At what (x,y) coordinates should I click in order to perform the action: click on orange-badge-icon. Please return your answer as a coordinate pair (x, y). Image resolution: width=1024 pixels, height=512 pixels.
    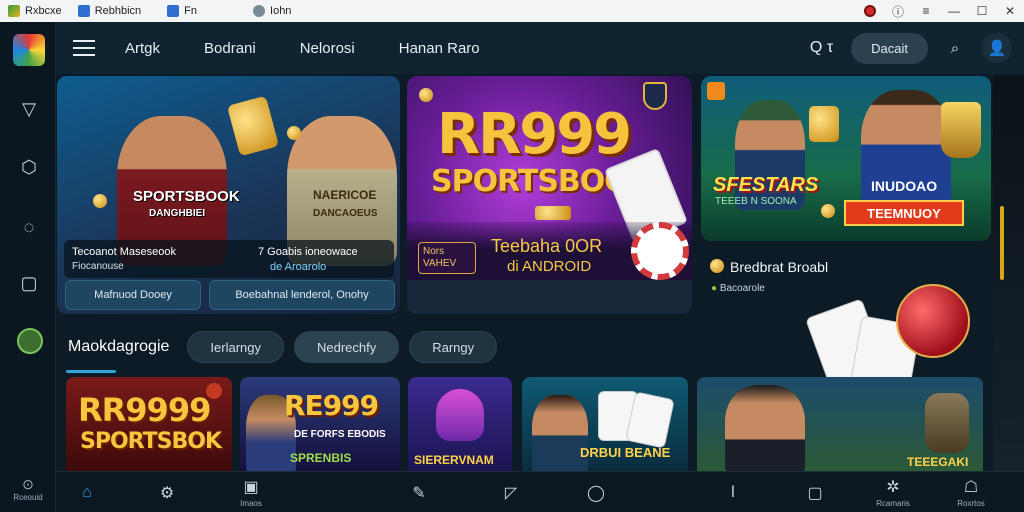
    Looking at the image, I should click on (716, 91).